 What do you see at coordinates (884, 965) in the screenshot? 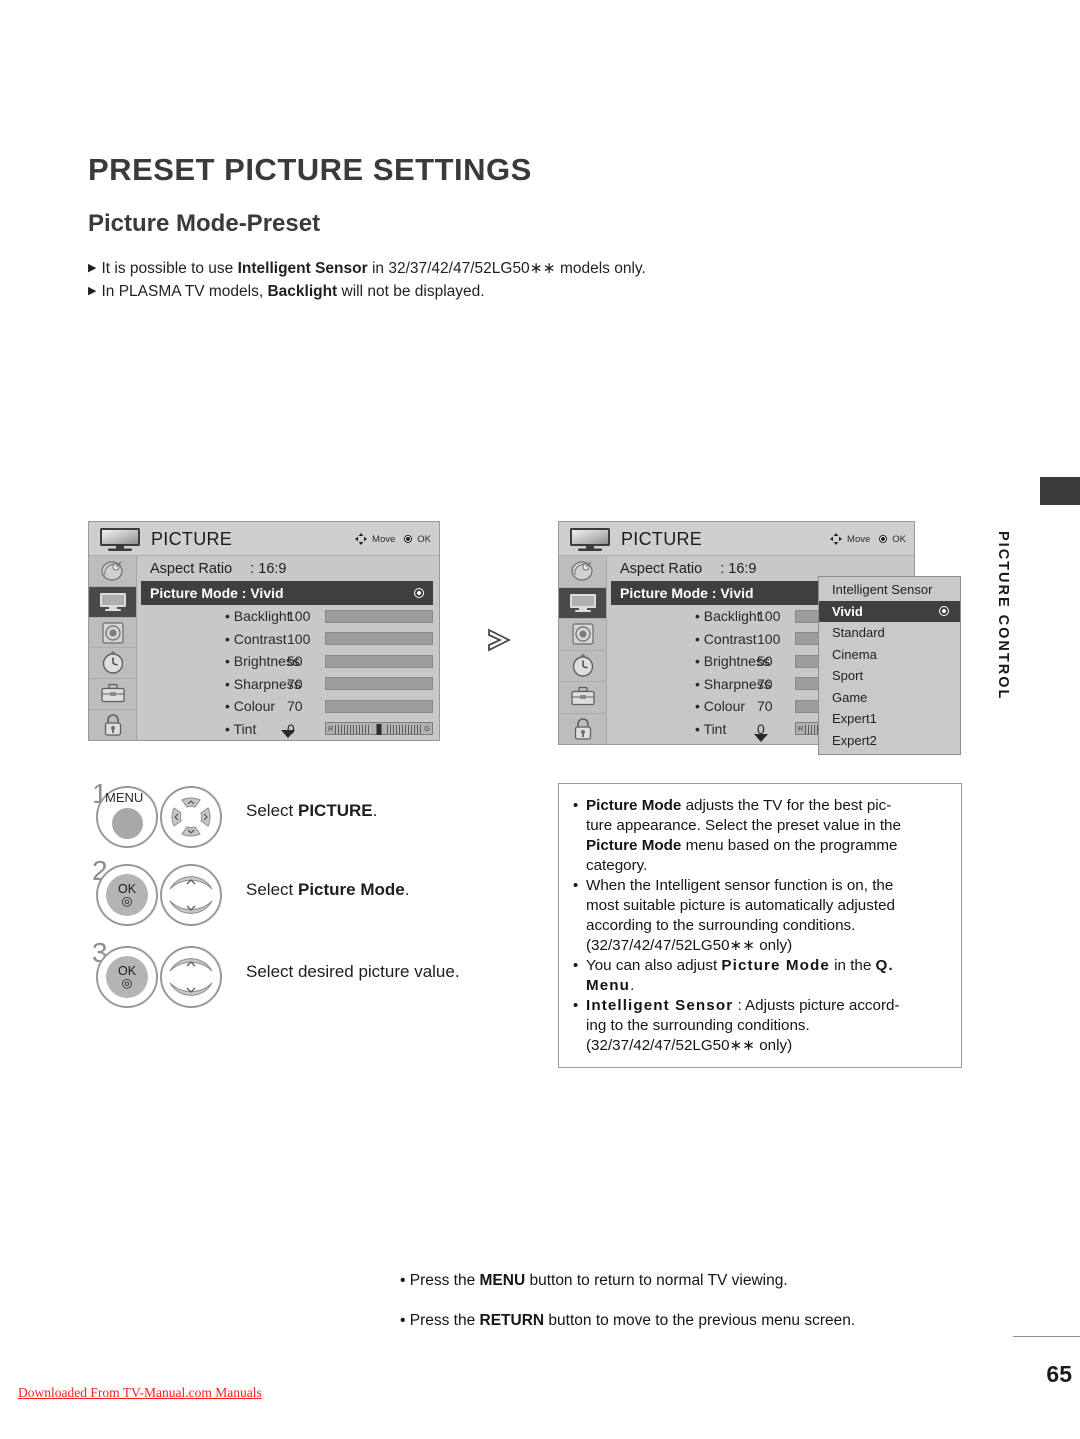
I see `info-text-segment: Q.` at bounding box center [884, 965].